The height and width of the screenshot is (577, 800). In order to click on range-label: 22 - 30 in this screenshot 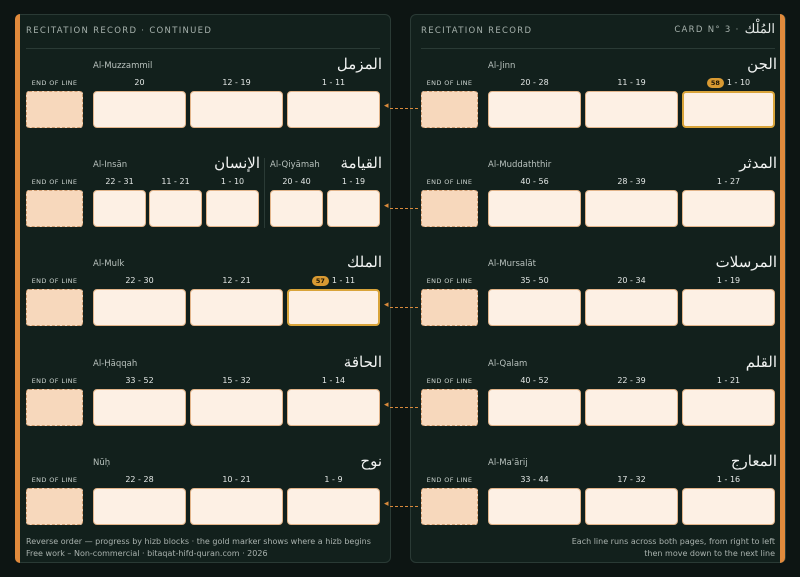, I will do `click(139, 280)`.